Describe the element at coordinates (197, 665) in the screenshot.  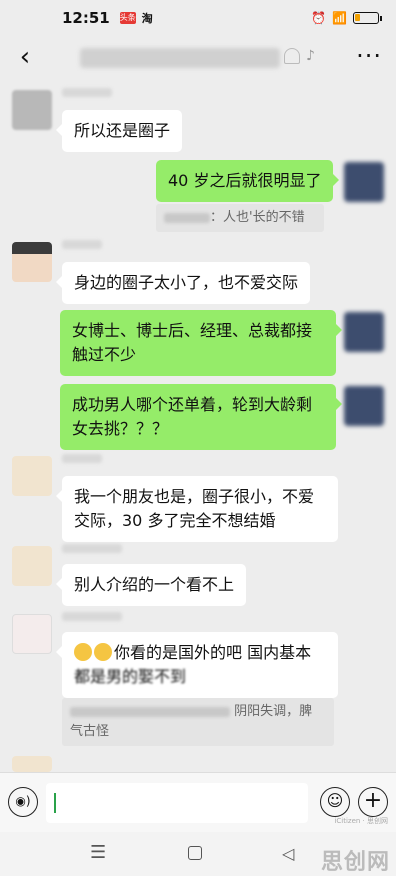
I see `message-bubble: 你看的是国外的吧 国内基本 都是男的娶不到` at that location.